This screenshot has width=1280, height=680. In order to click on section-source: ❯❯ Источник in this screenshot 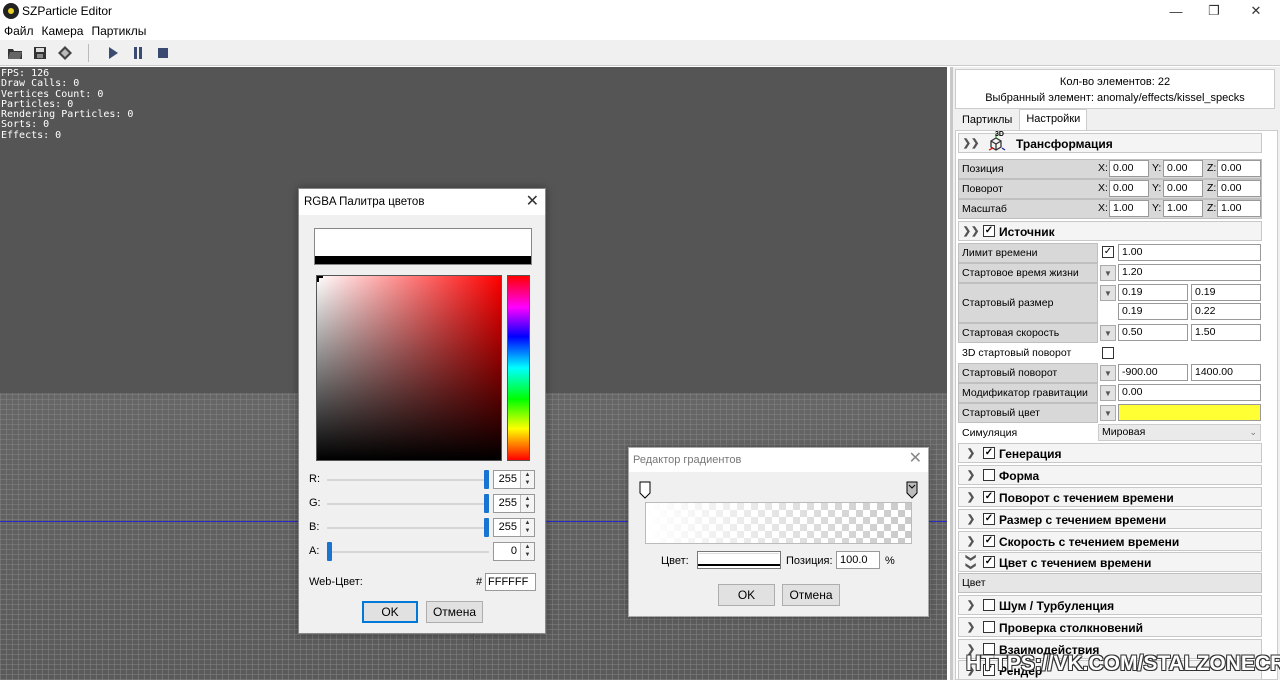, I will do `click(1110, 231)`.